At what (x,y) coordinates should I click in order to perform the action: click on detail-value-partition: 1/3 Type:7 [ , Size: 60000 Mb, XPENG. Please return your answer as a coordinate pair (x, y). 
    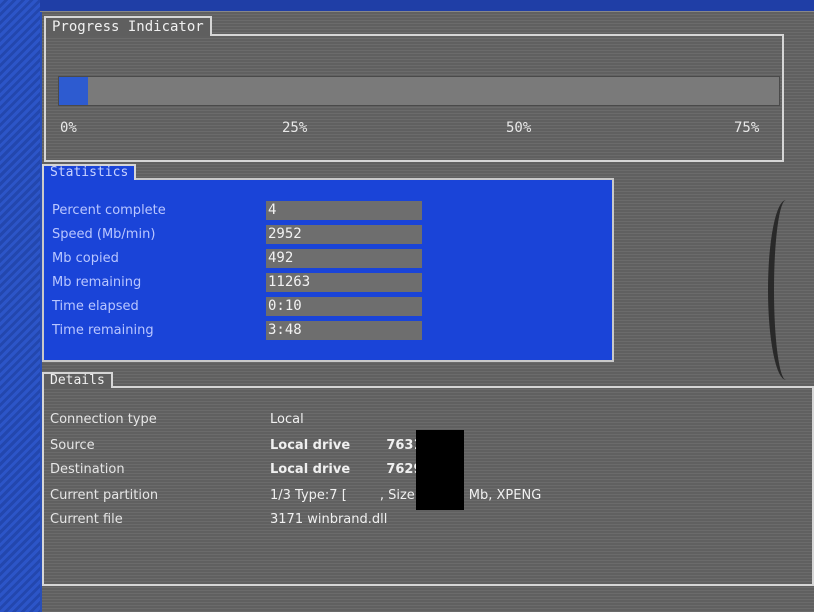
    Looking at the image, I should click on (406, 495).